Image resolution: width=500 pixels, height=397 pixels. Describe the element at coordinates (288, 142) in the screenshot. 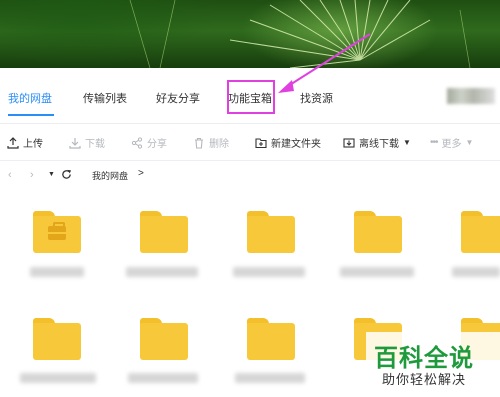

I see `new-folder-button: 新建文件夹` at that location.